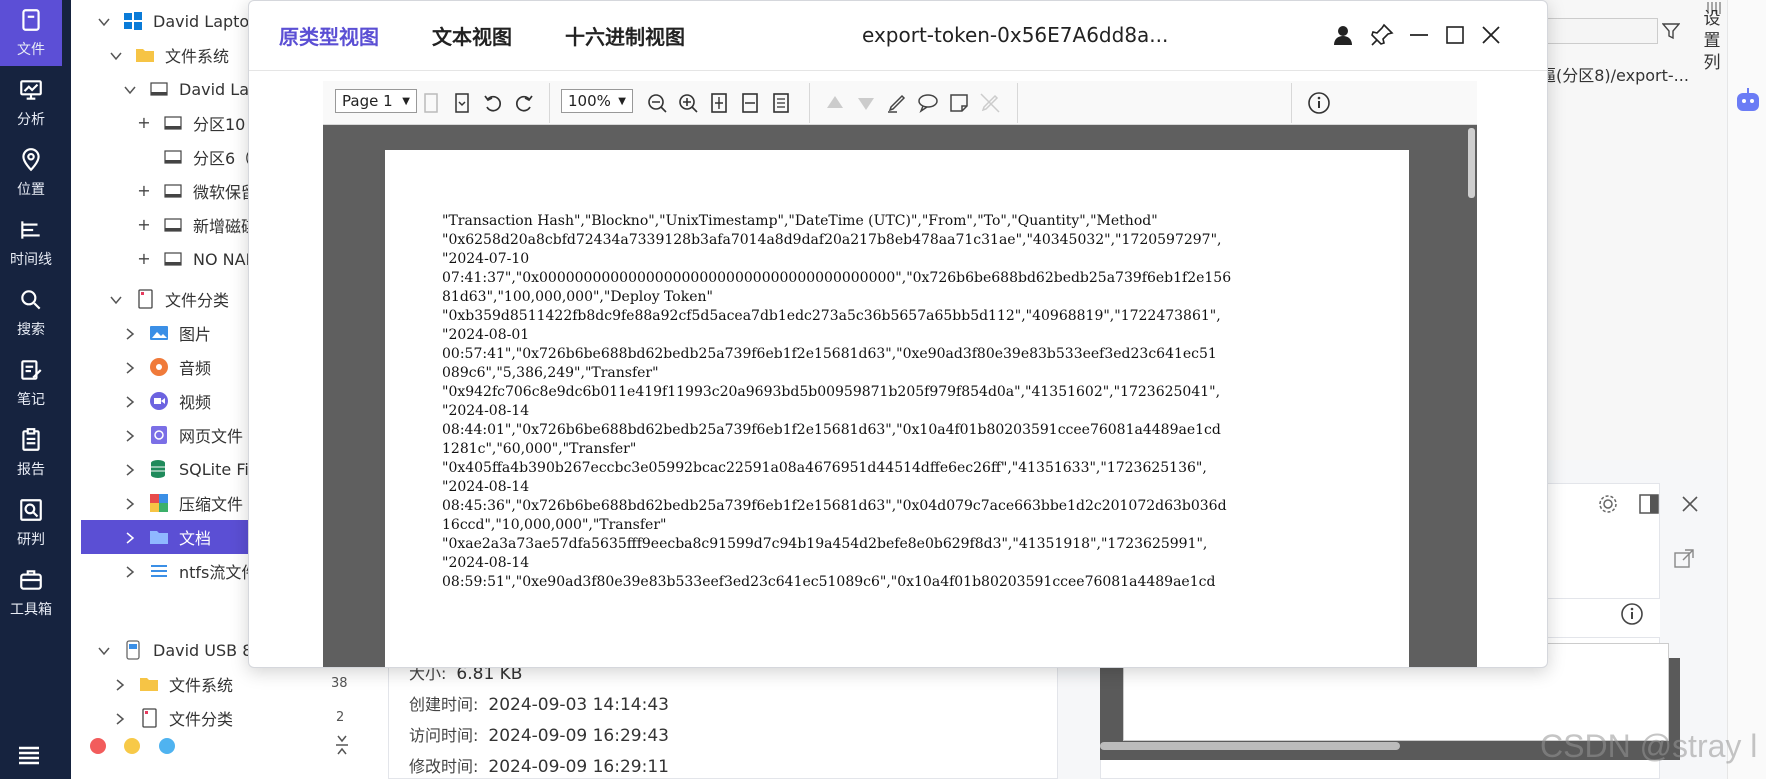 This screenshot has width=1766, height=779. I want to click on fit-width-icon, so click(750, 103).